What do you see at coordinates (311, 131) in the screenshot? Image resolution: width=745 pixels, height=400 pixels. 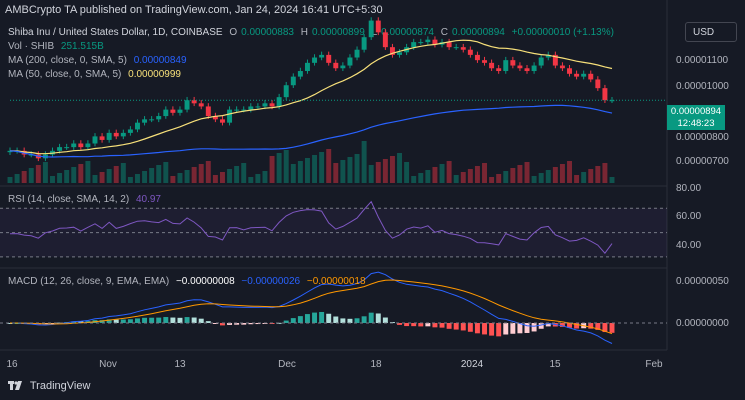 I see `ma200-line` at bounding box center [311, 131].